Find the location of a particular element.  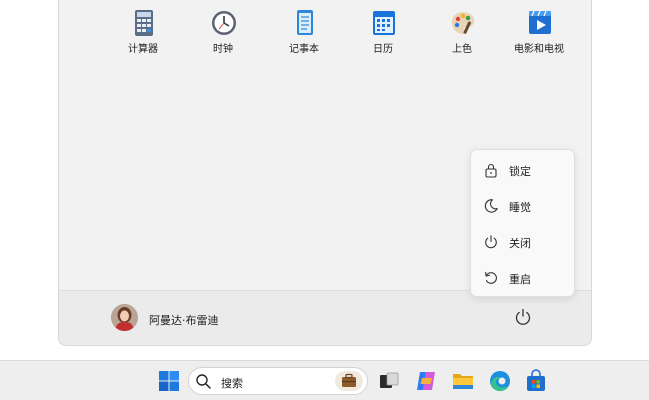

power-item-label: 睡觉 is located at coordinates (520, 207).